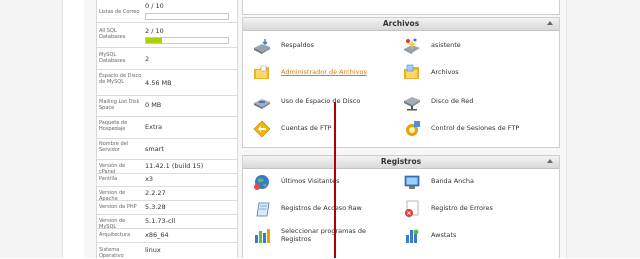 This screenshot has width=640, height=259. I want to click on ftp-sessions-icon, so click(413, 128).